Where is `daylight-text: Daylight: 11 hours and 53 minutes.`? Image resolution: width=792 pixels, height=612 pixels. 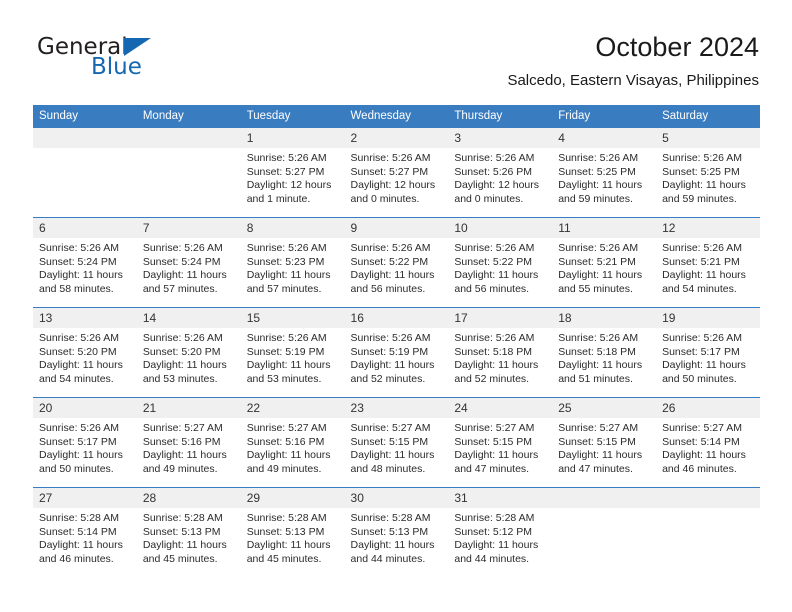
daylight-text: Daylight: 11 hours and 53 minutes. is located at coordinates (288, 372).